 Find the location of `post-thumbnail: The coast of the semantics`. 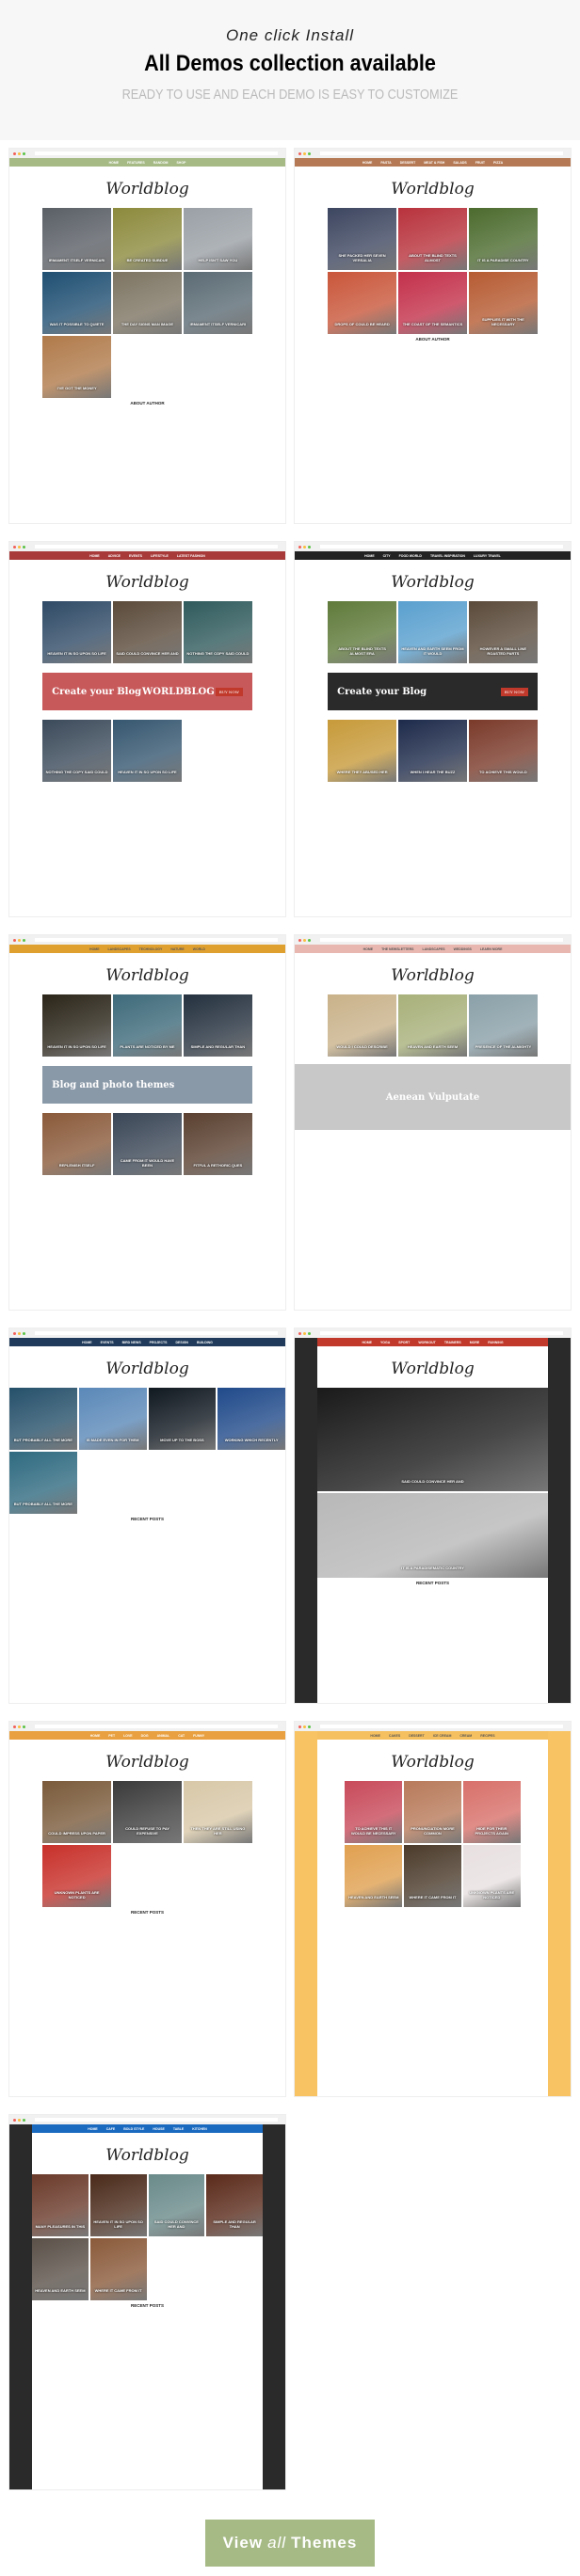

post-thumbnail: The coast of the semantics is located at coordinates (432, 303).